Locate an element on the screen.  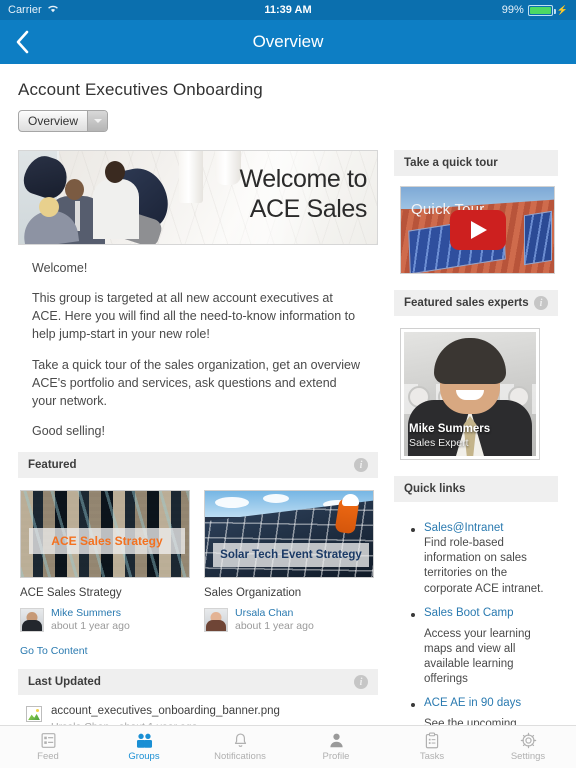
play-button-icon is located at coordinates (477, 230).